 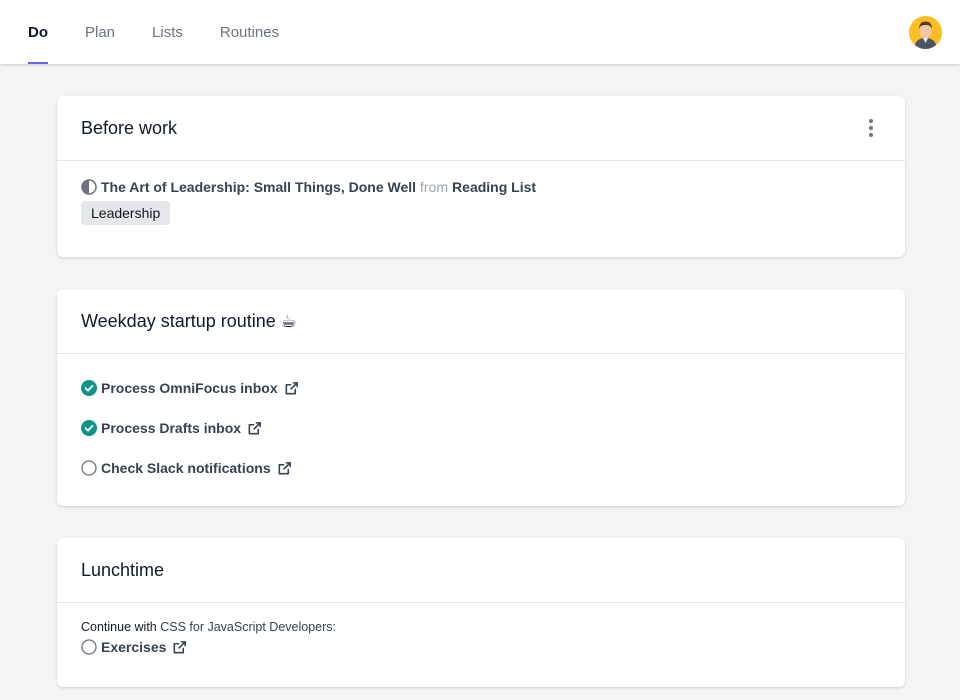 What do you see at coordinates (480, 32) in the screenshot?
I see `top-navigation: Do Plan Lists Routines` at bounding box center [480, 32].